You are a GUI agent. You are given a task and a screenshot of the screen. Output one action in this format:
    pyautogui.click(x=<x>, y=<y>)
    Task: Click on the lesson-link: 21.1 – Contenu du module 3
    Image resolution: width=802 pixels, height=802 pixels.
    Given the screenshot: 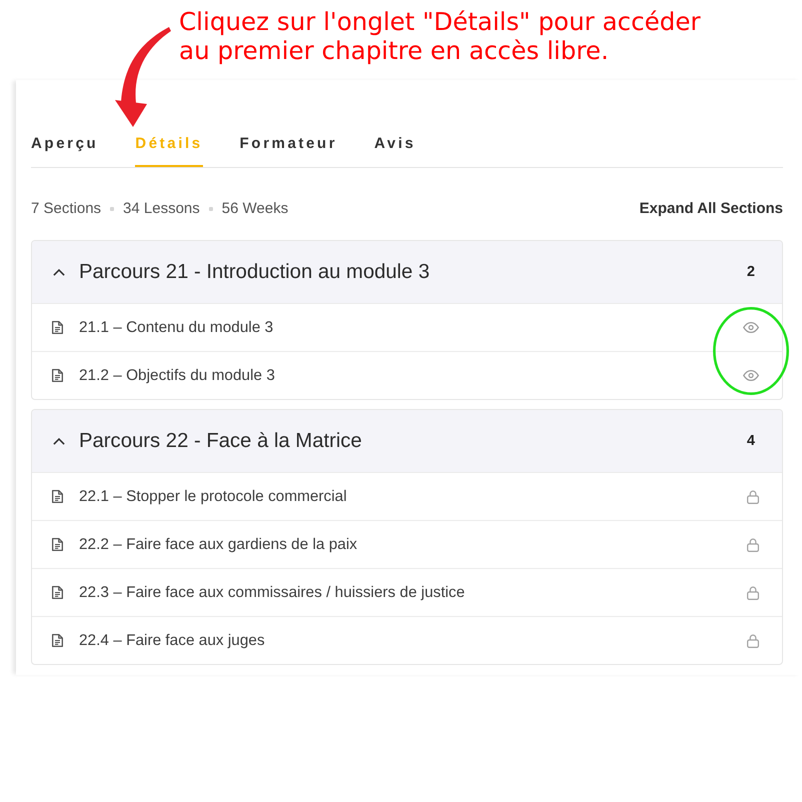 What is the action you would take?
    pyautogui.click(x=176, y=328)
    